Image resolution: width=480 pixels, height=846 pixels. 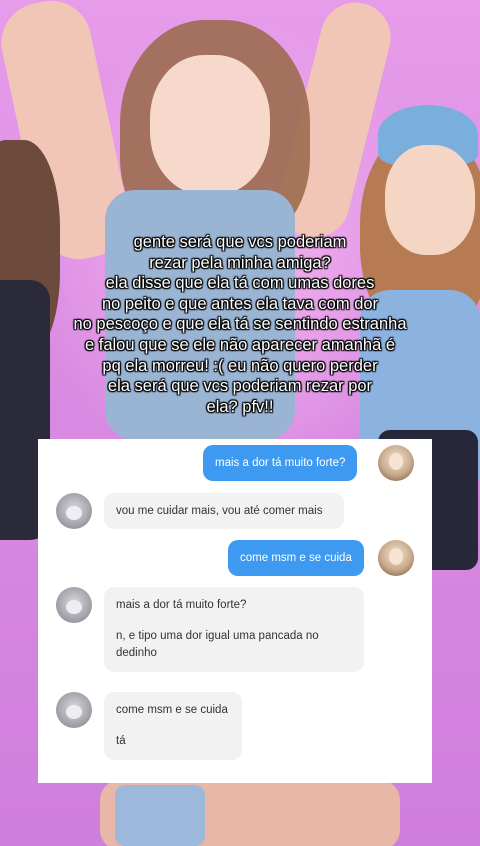 What do you see at coordinates (136, 653) in the screenshot?
I see `message-text: dedinho` at bounding box center [136, 653].